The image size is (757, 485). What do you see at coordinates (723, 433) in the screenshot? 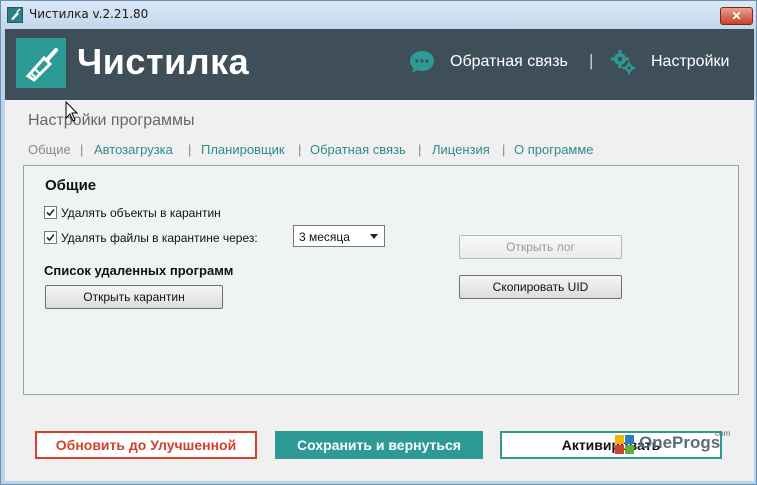
I see `watermark-suffix: com` at bounding box center [723, 433].